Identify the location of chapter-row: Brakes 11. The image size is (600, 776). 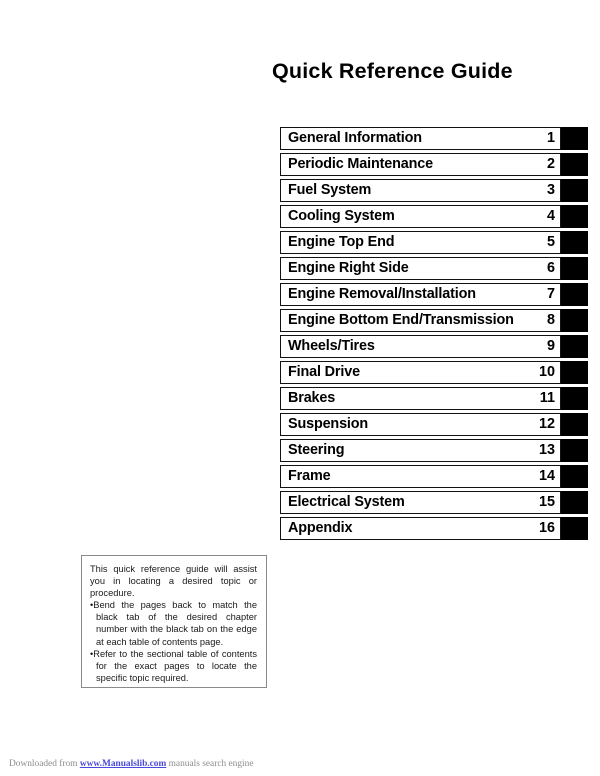
(434, 398).